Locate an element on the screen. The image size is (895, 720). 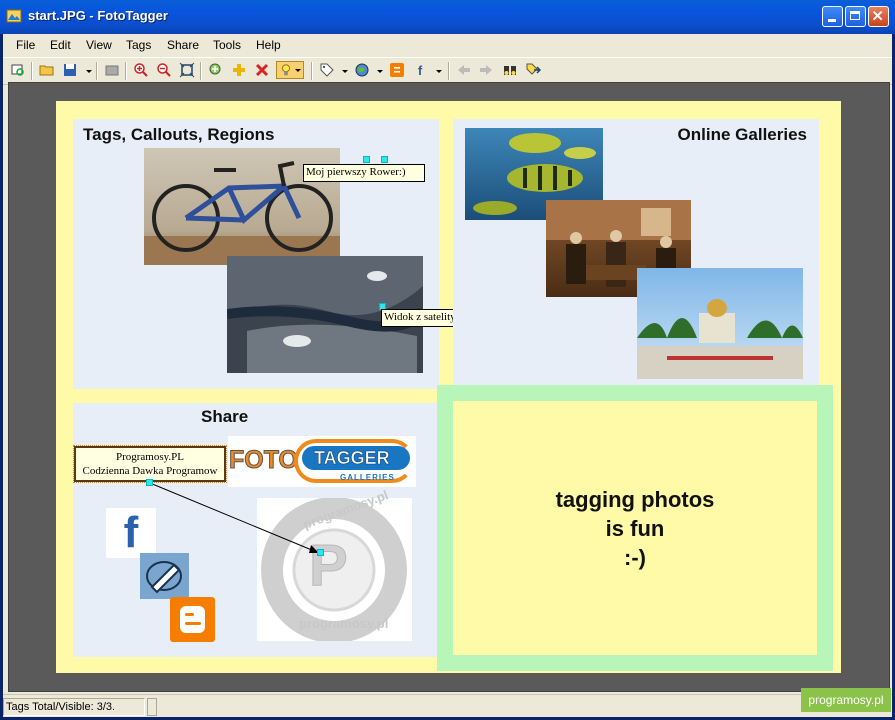
menu-file: File is located at coordinates (25, 45).